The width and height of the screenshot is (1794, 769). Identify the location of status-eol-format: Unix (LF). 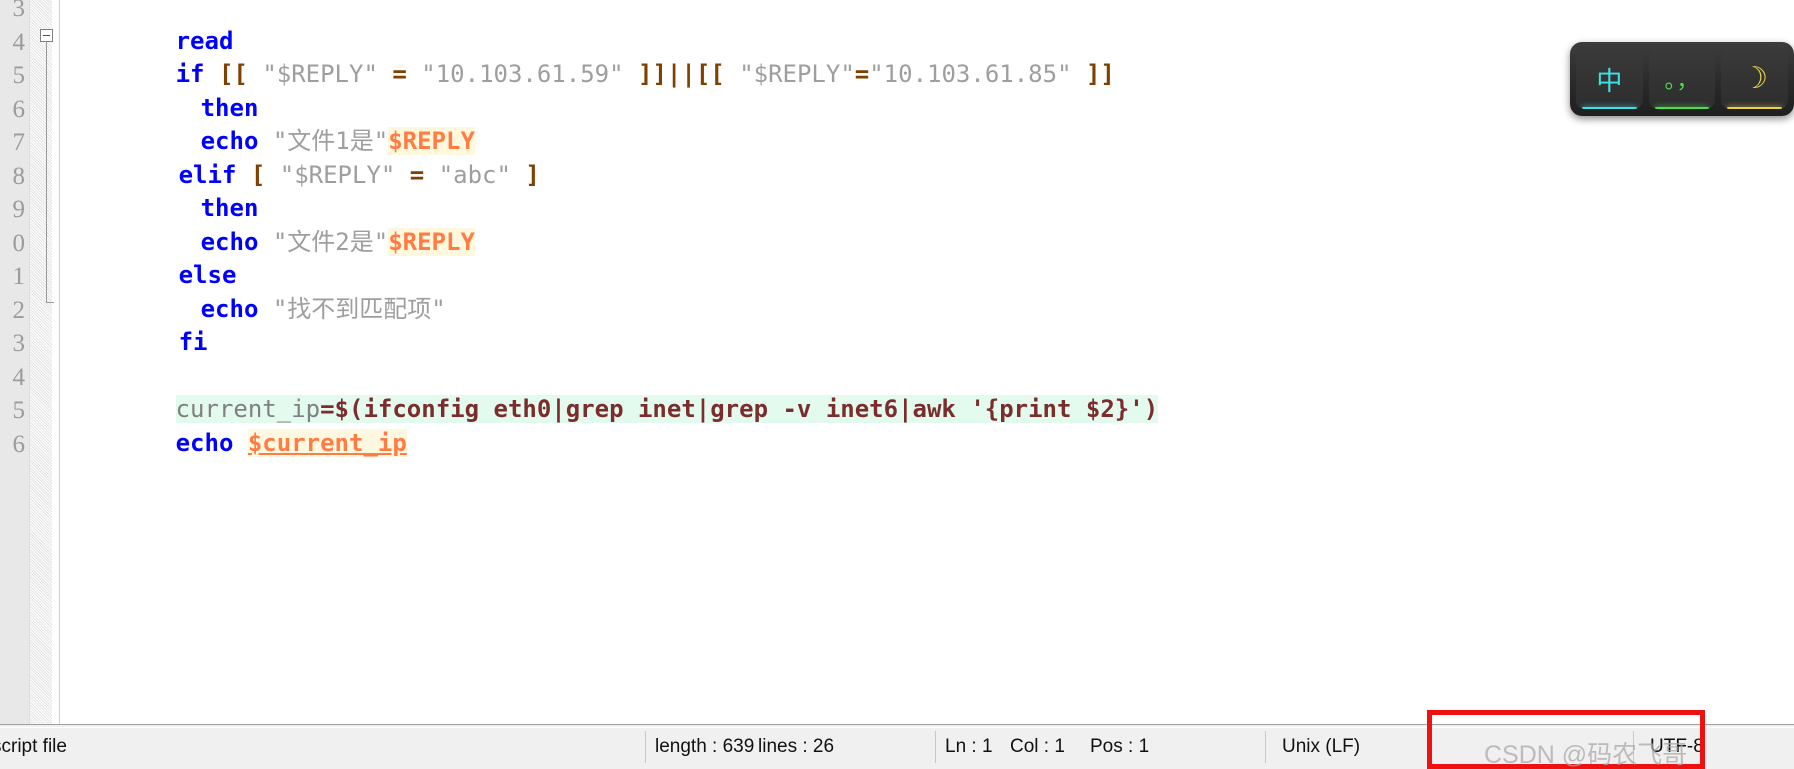
(1352, 747).